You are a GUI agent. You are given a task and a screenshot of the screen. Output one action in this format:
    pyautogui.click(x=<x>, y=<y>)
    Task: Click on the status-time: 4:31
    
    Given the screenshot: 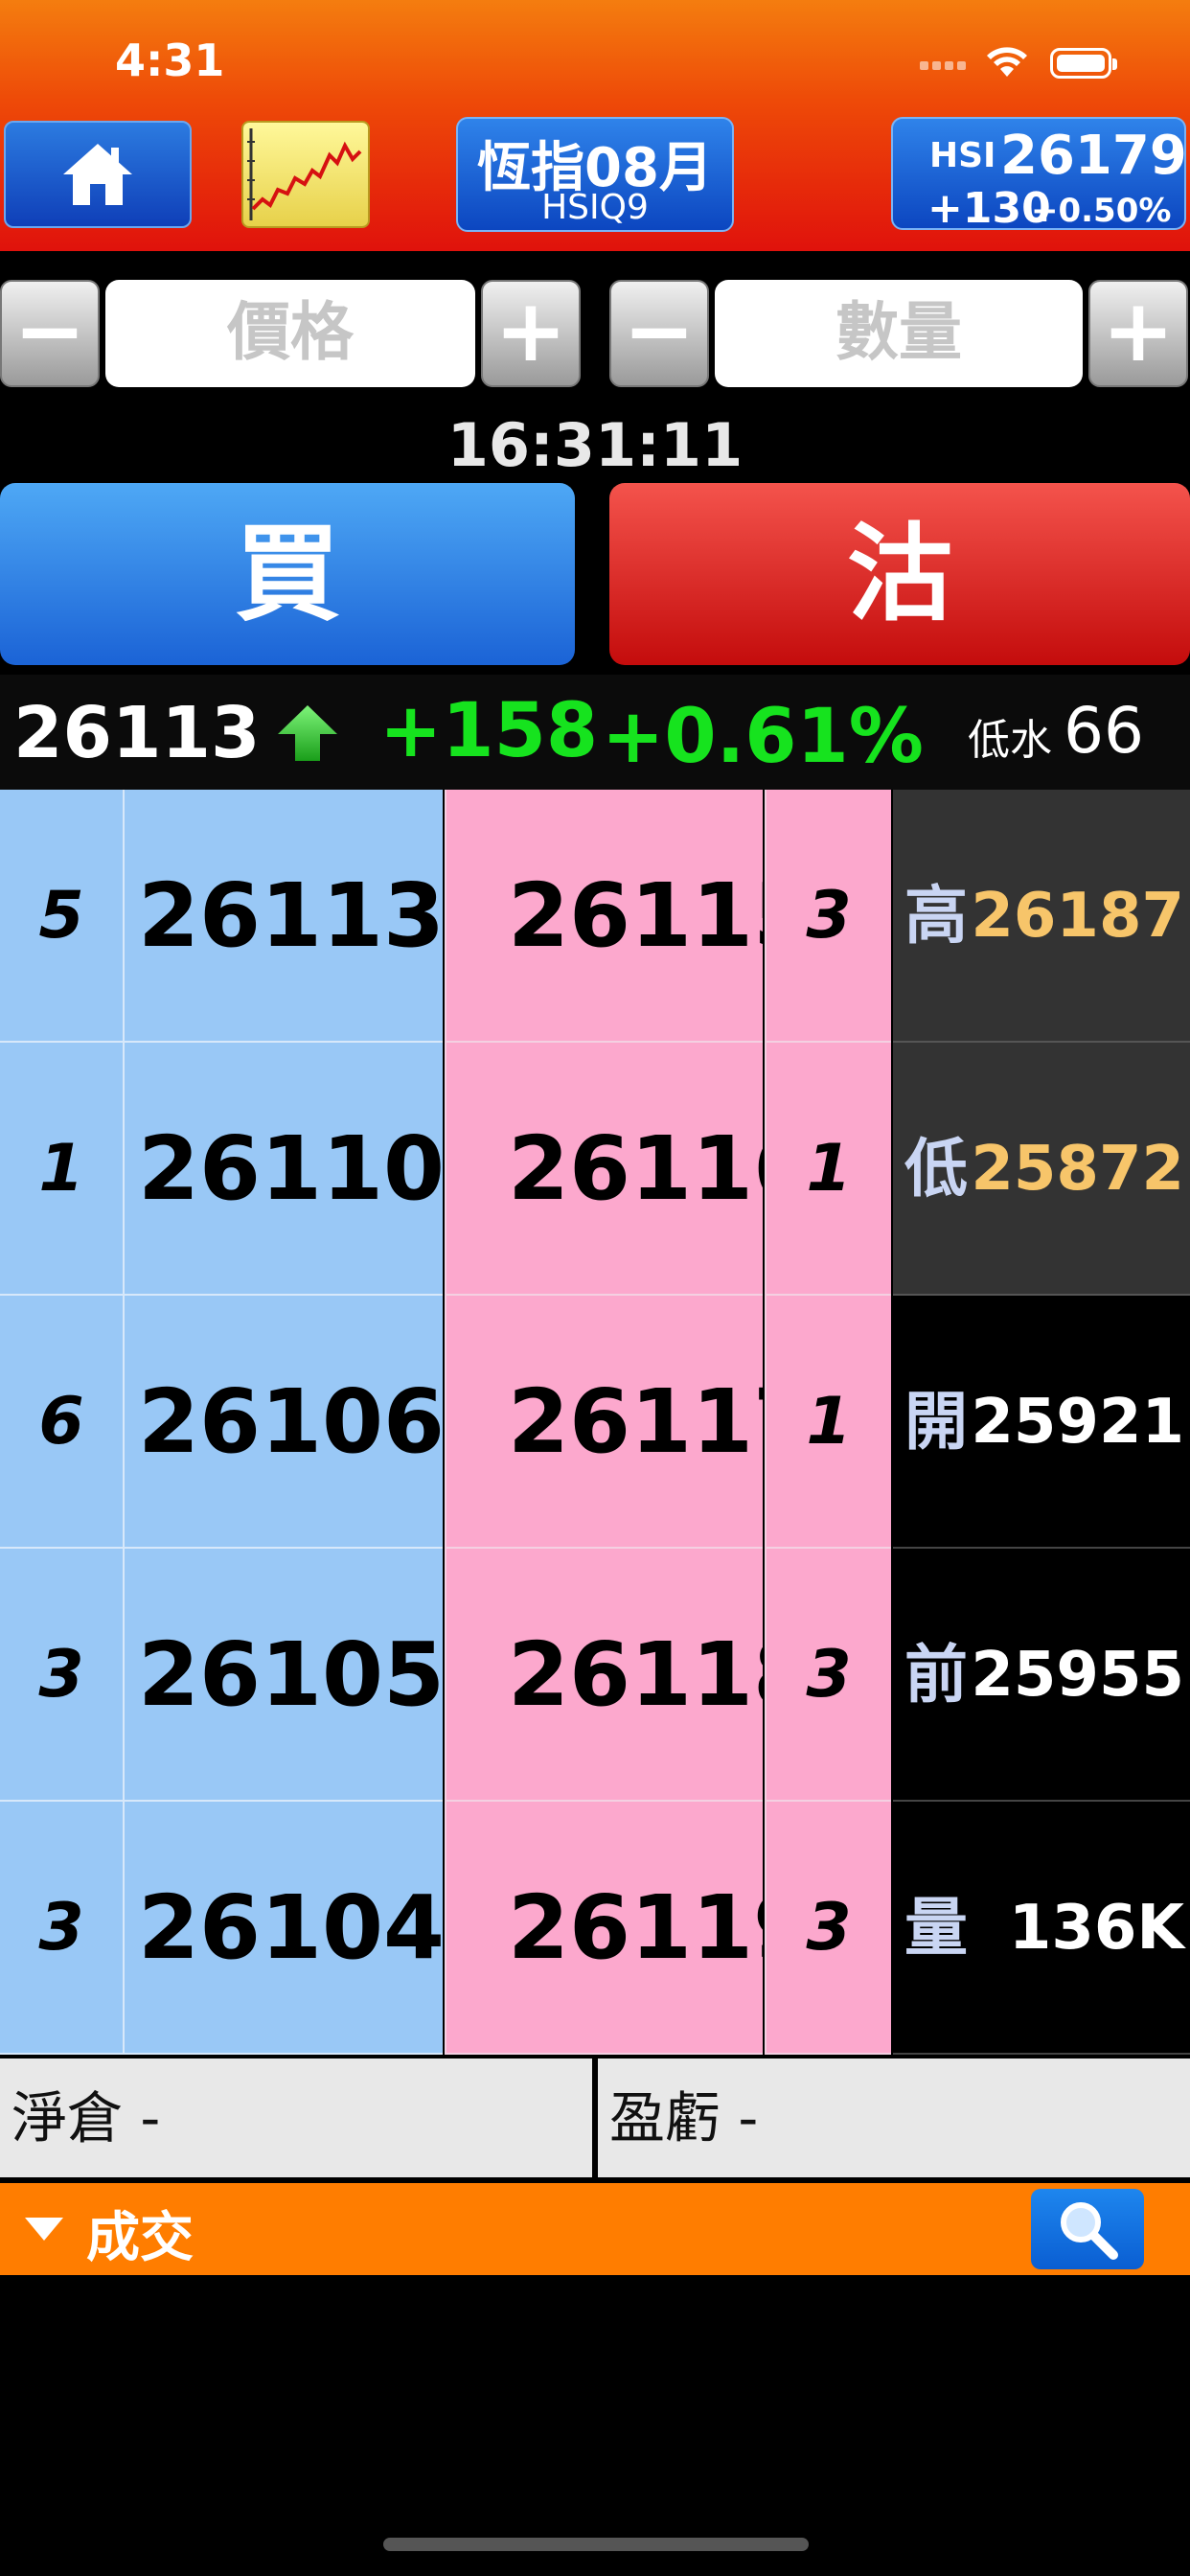 What is the action you would take?
    pyautogui.click(x=170, y=60)
    